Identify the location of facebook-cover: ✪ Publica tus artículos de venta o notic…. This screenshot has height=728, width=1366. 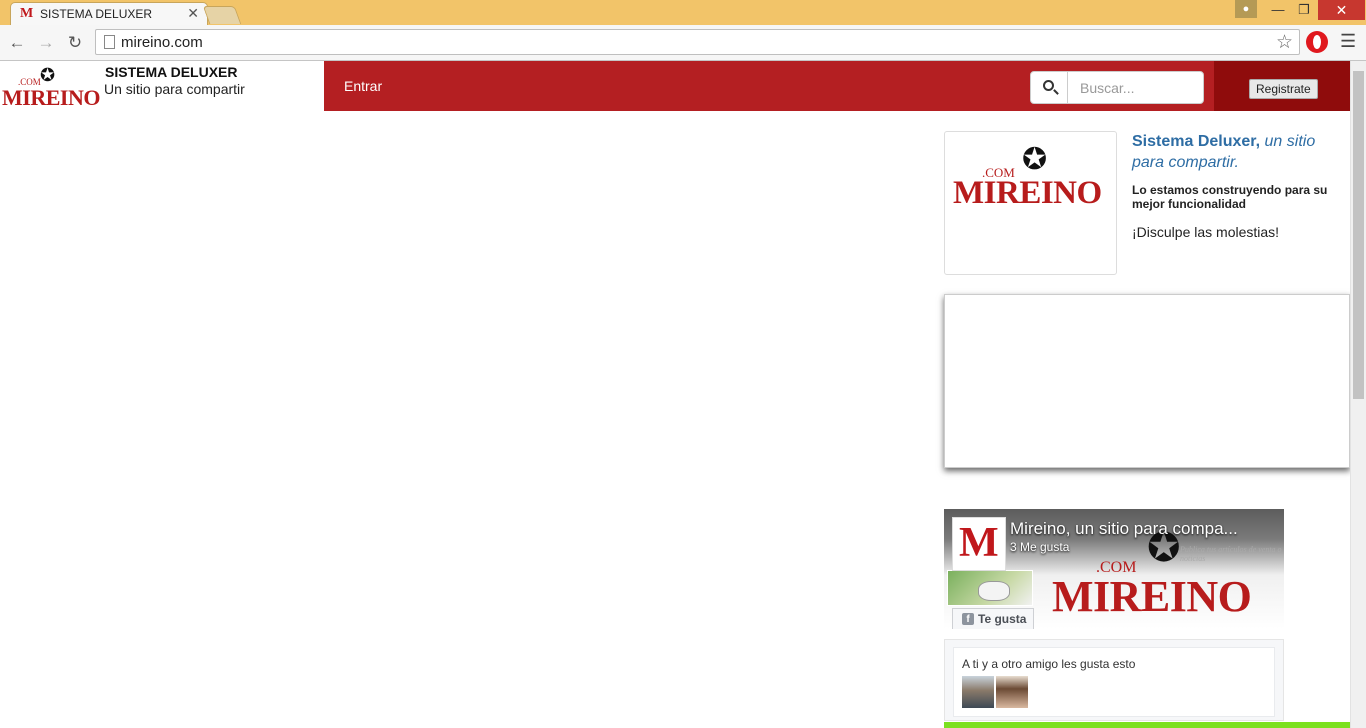
(1114, 569).